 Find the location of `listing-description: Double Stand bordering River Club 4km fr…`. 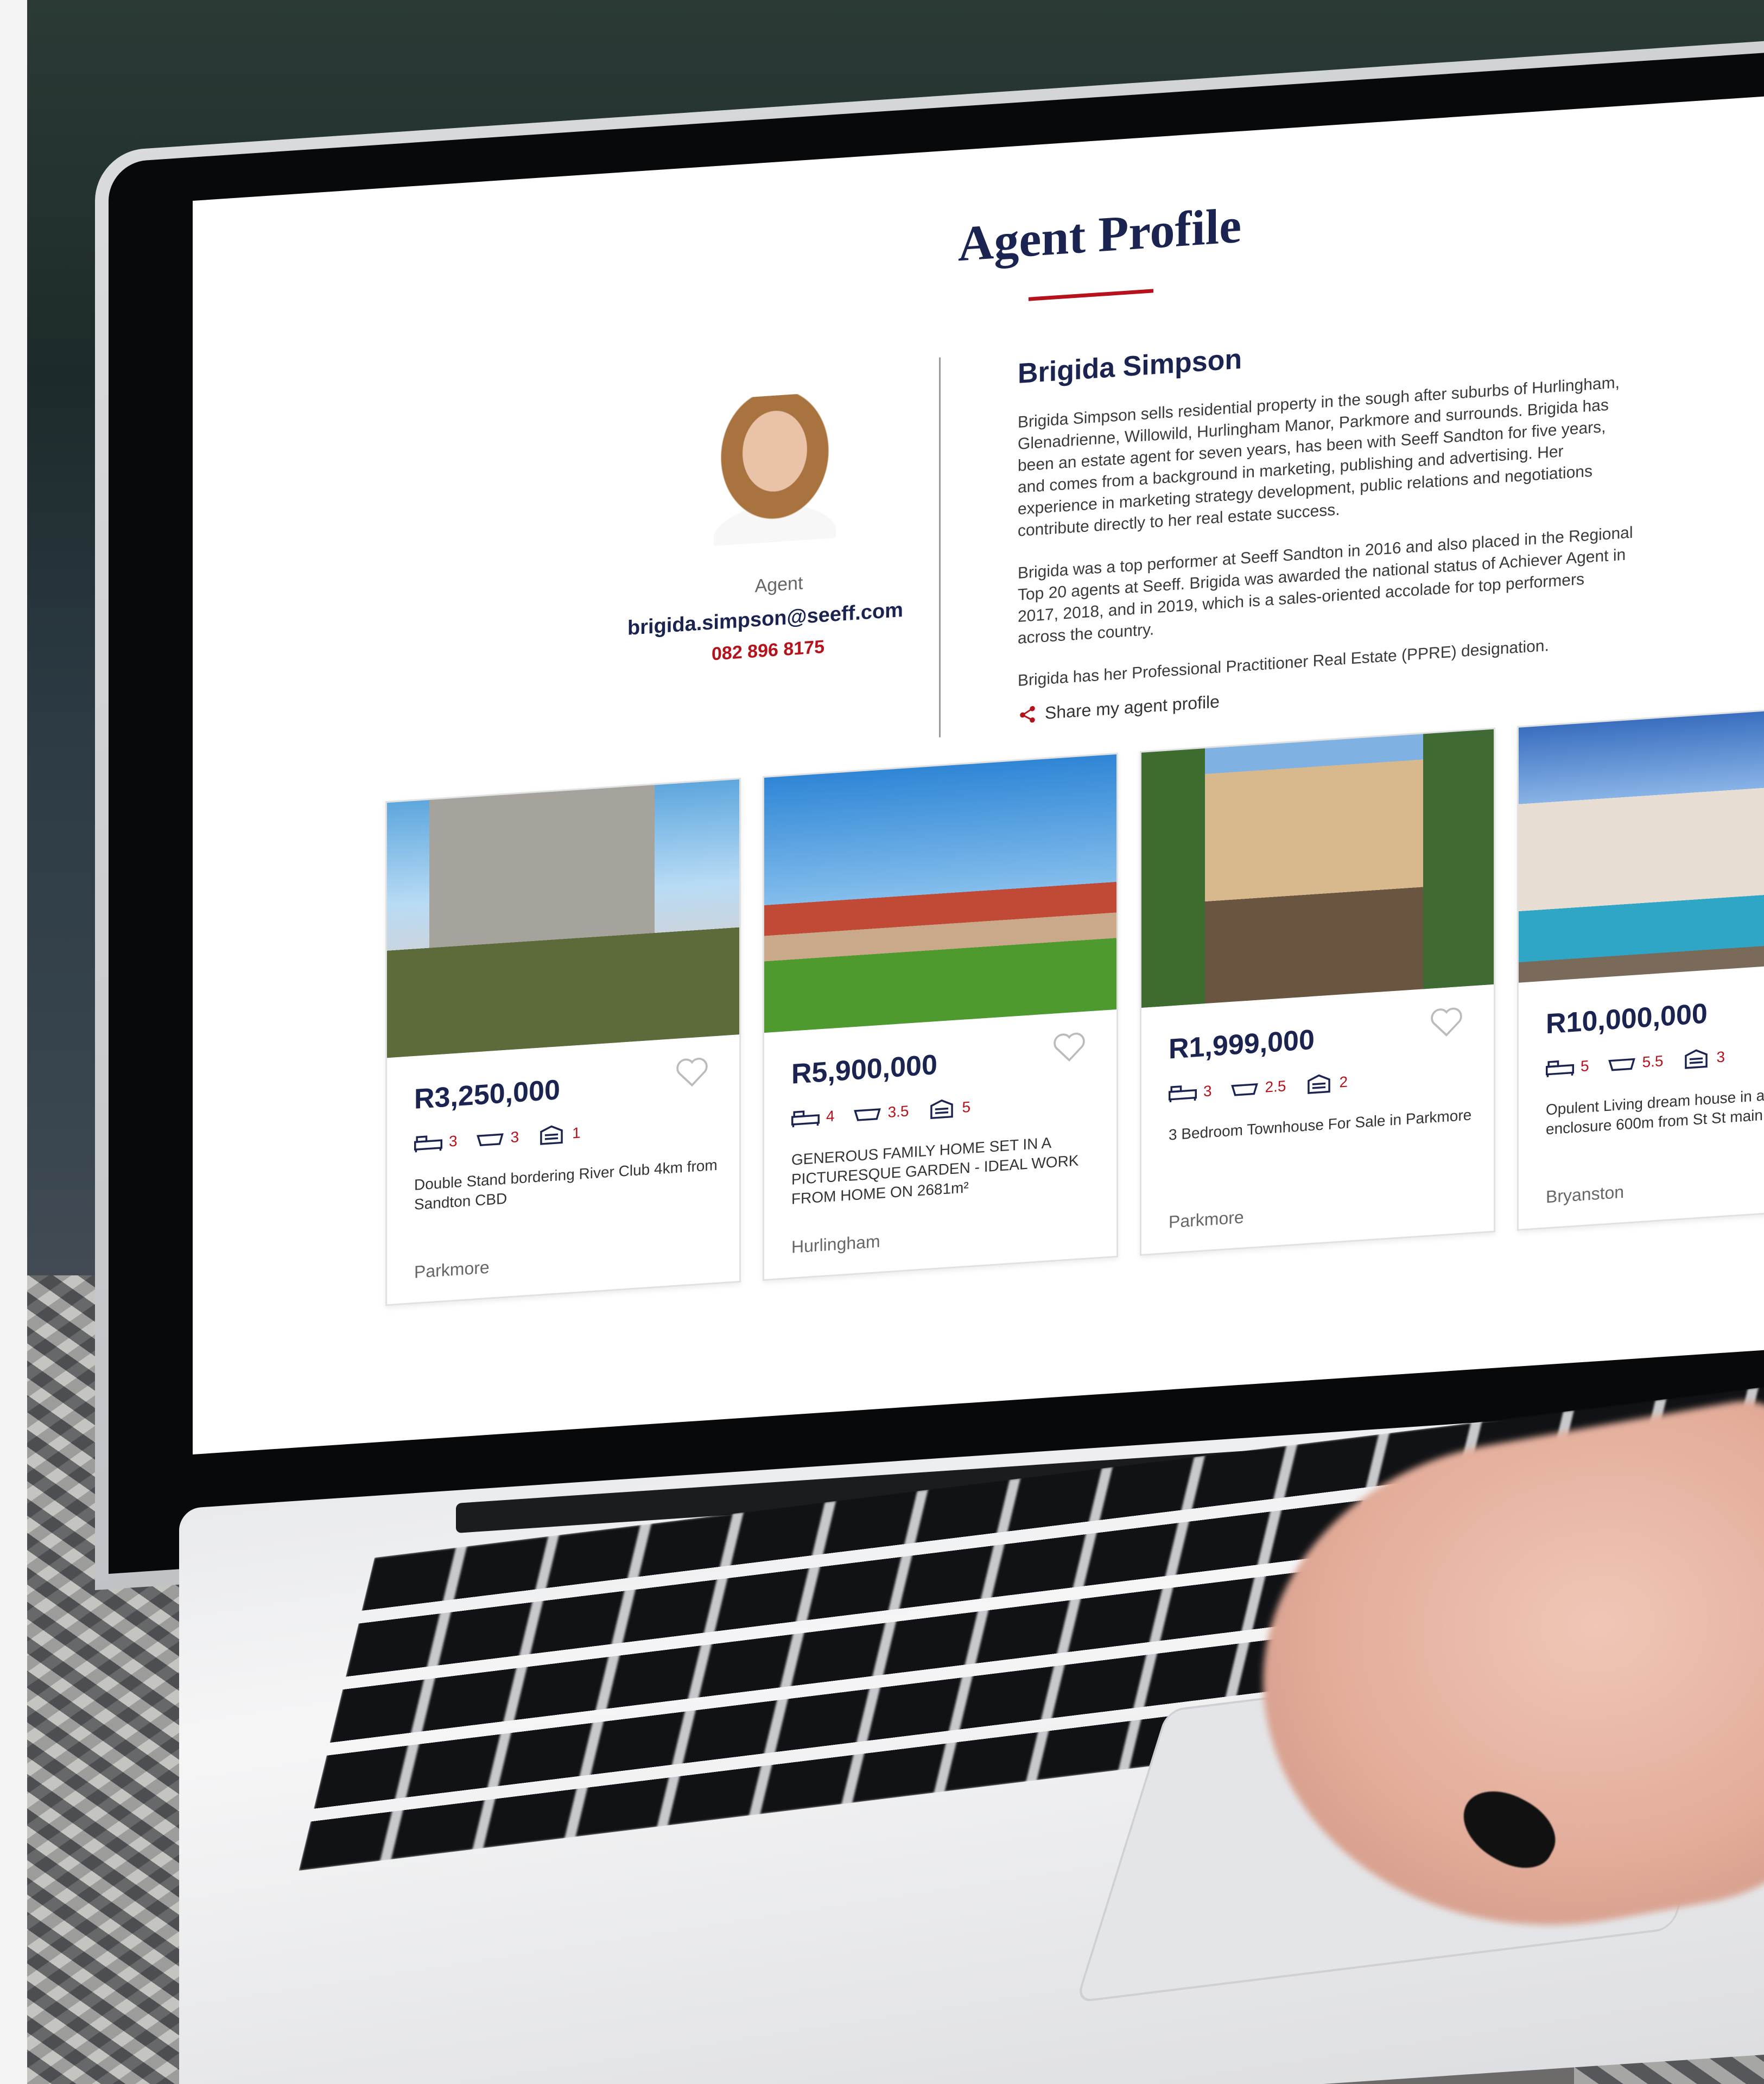

listing-description: Double Stand bordering River Club 4km fr… is located at coordinates (566, 1184).